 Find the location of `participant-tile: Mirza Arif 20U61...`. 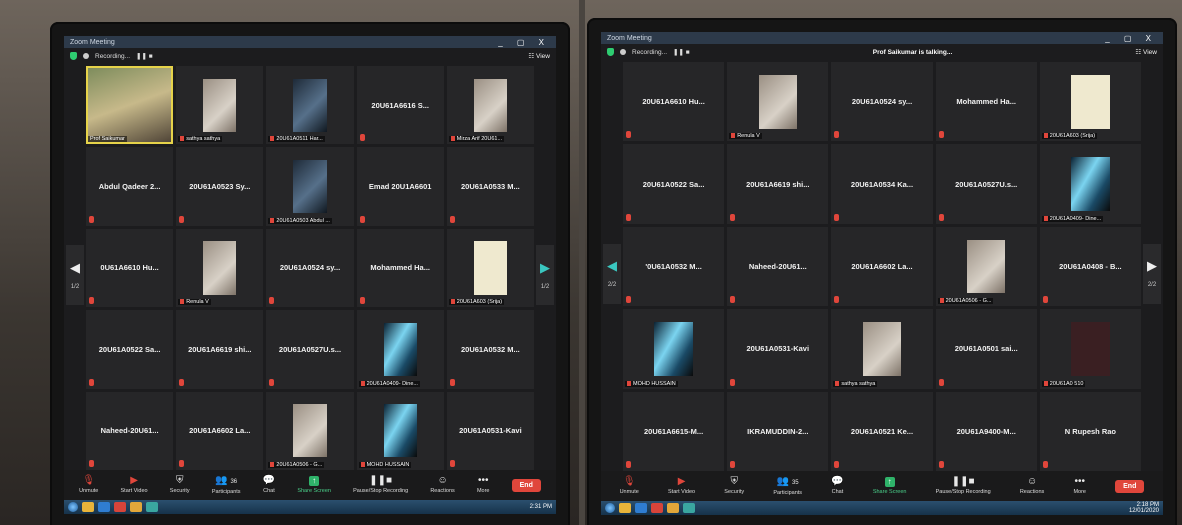

participant-tile: Mirza Arif 20U61... is located at coordinates (490, 105).